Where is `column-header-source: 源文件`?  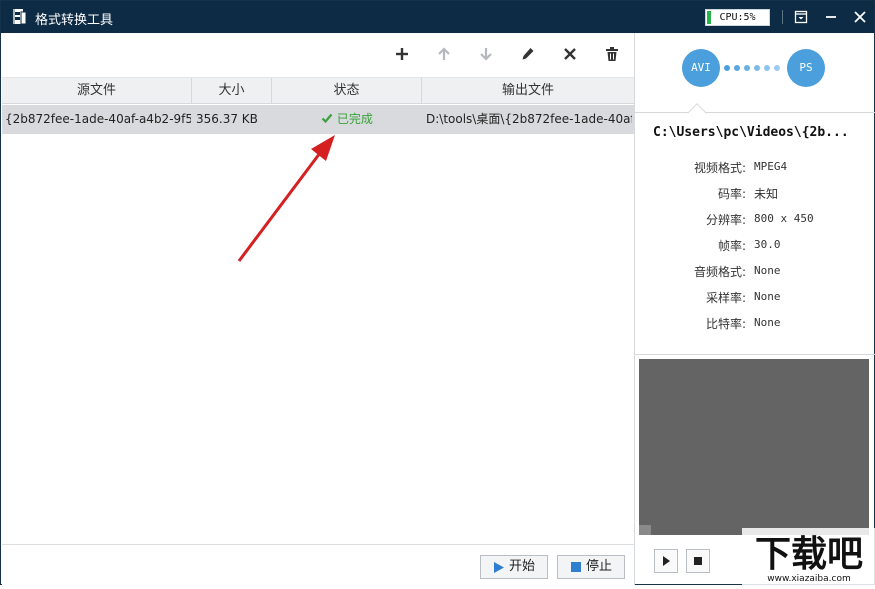
column-header-source: 源文件 is located at coordinates (97, 91).